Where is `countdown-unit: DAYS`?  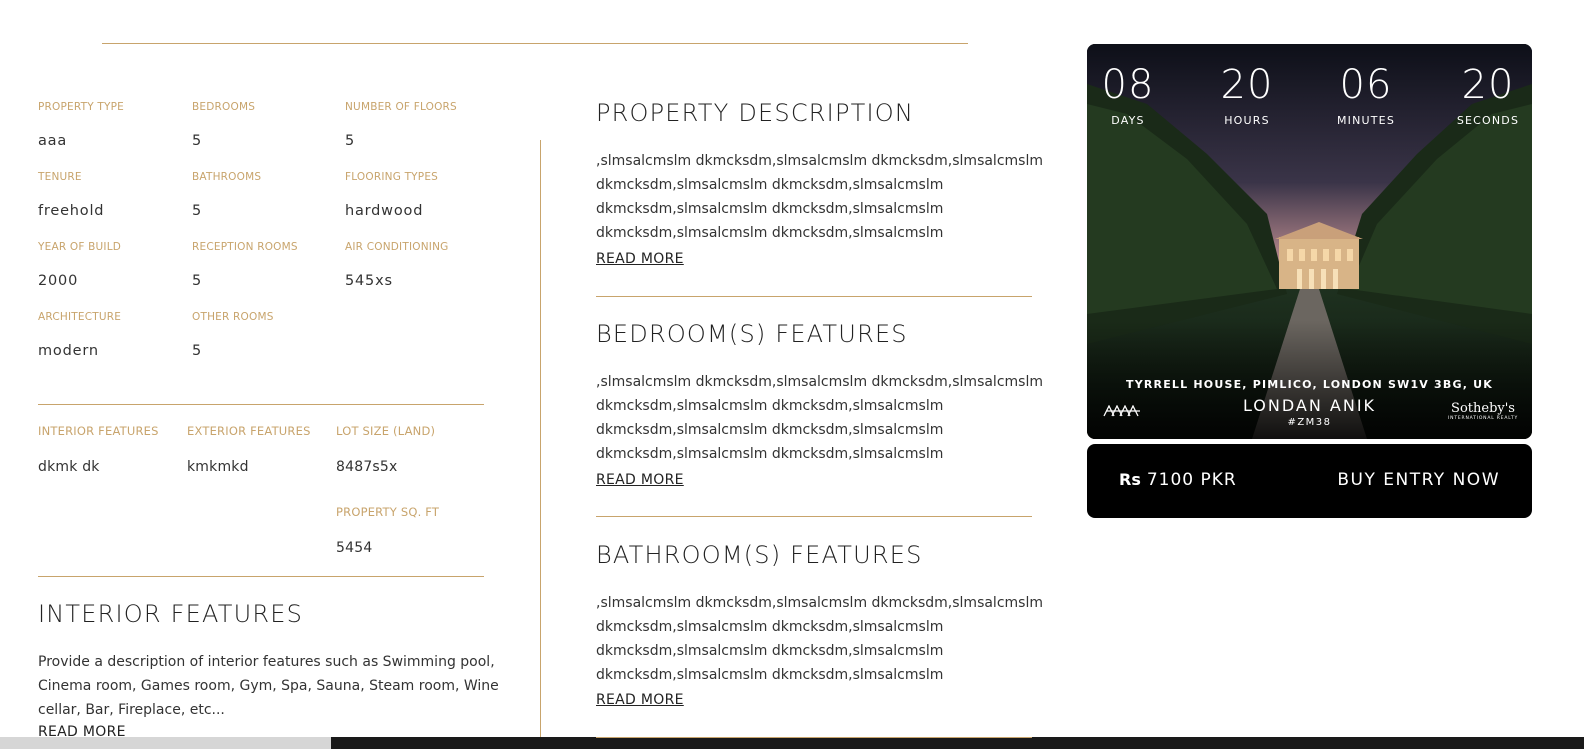
countdown-unit: DAYS is located at coordinates (1128, 120).